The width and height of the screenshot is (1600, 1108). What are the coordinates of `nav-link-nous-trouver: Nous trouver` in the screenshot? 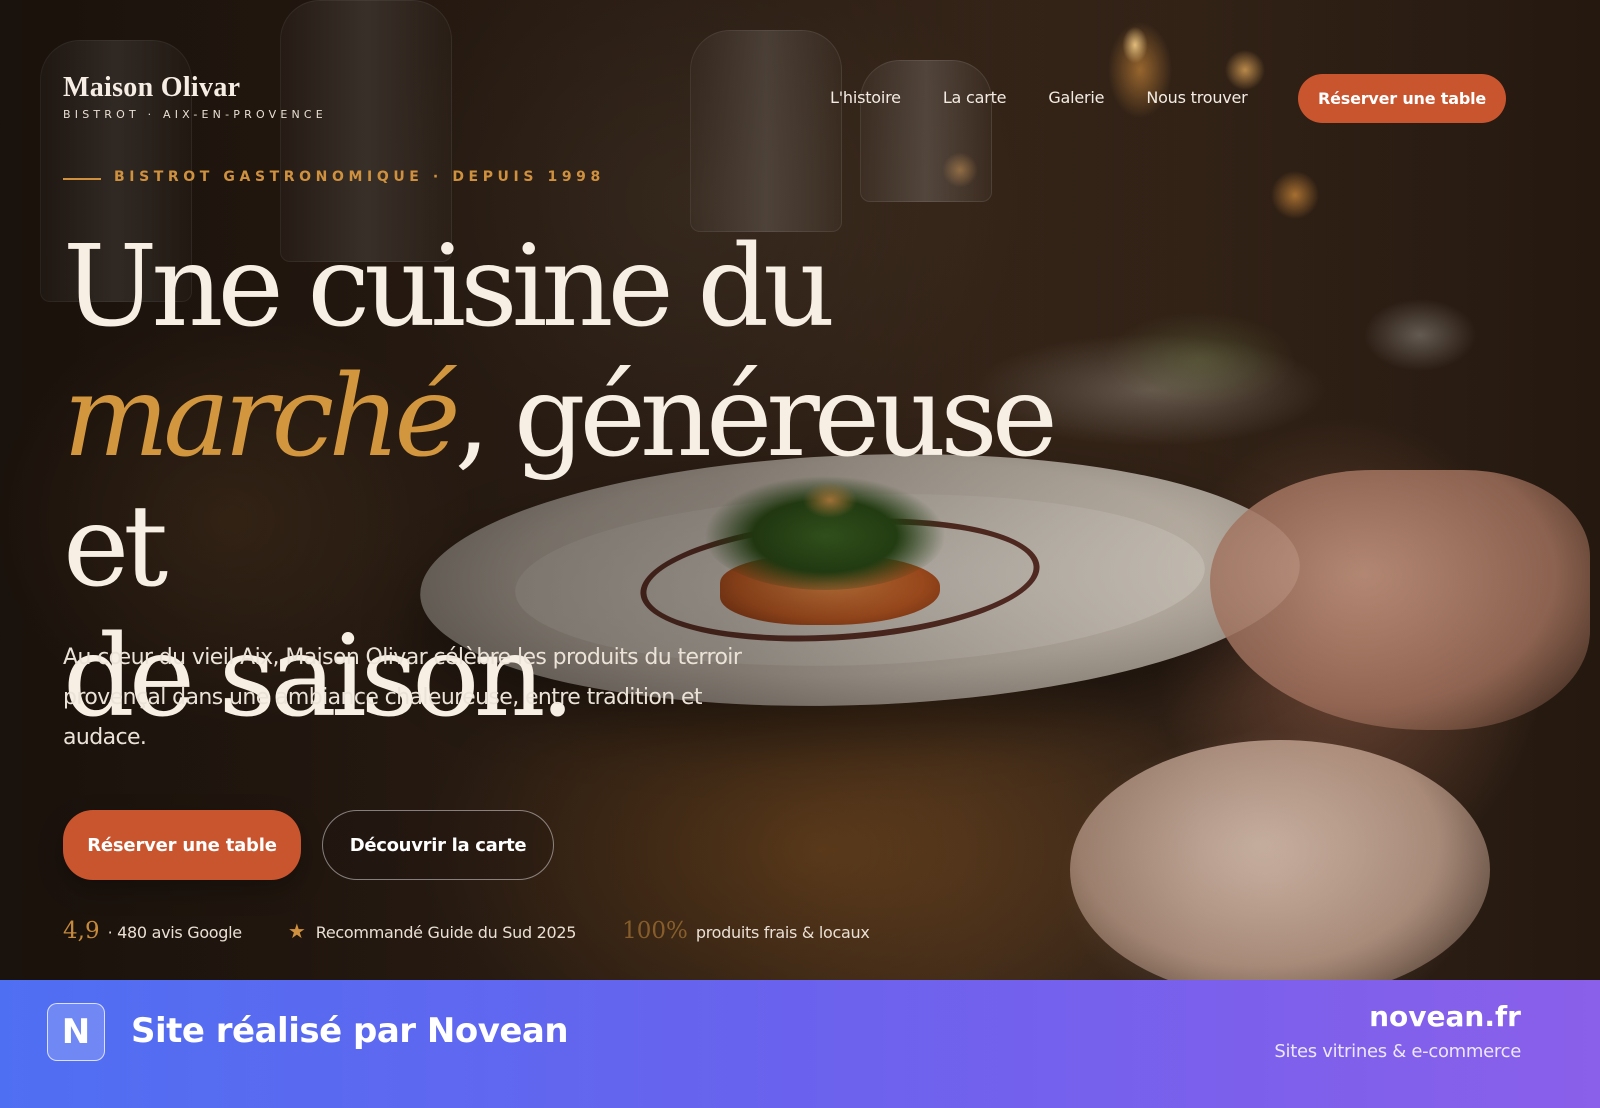 It's located at (1196, 97).